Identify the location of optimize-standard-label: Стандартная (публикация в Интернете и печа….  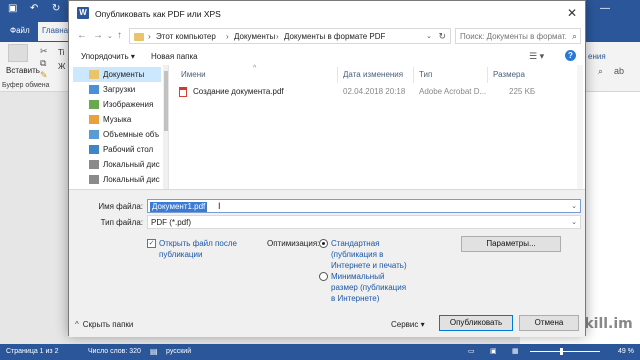
(369, 254).